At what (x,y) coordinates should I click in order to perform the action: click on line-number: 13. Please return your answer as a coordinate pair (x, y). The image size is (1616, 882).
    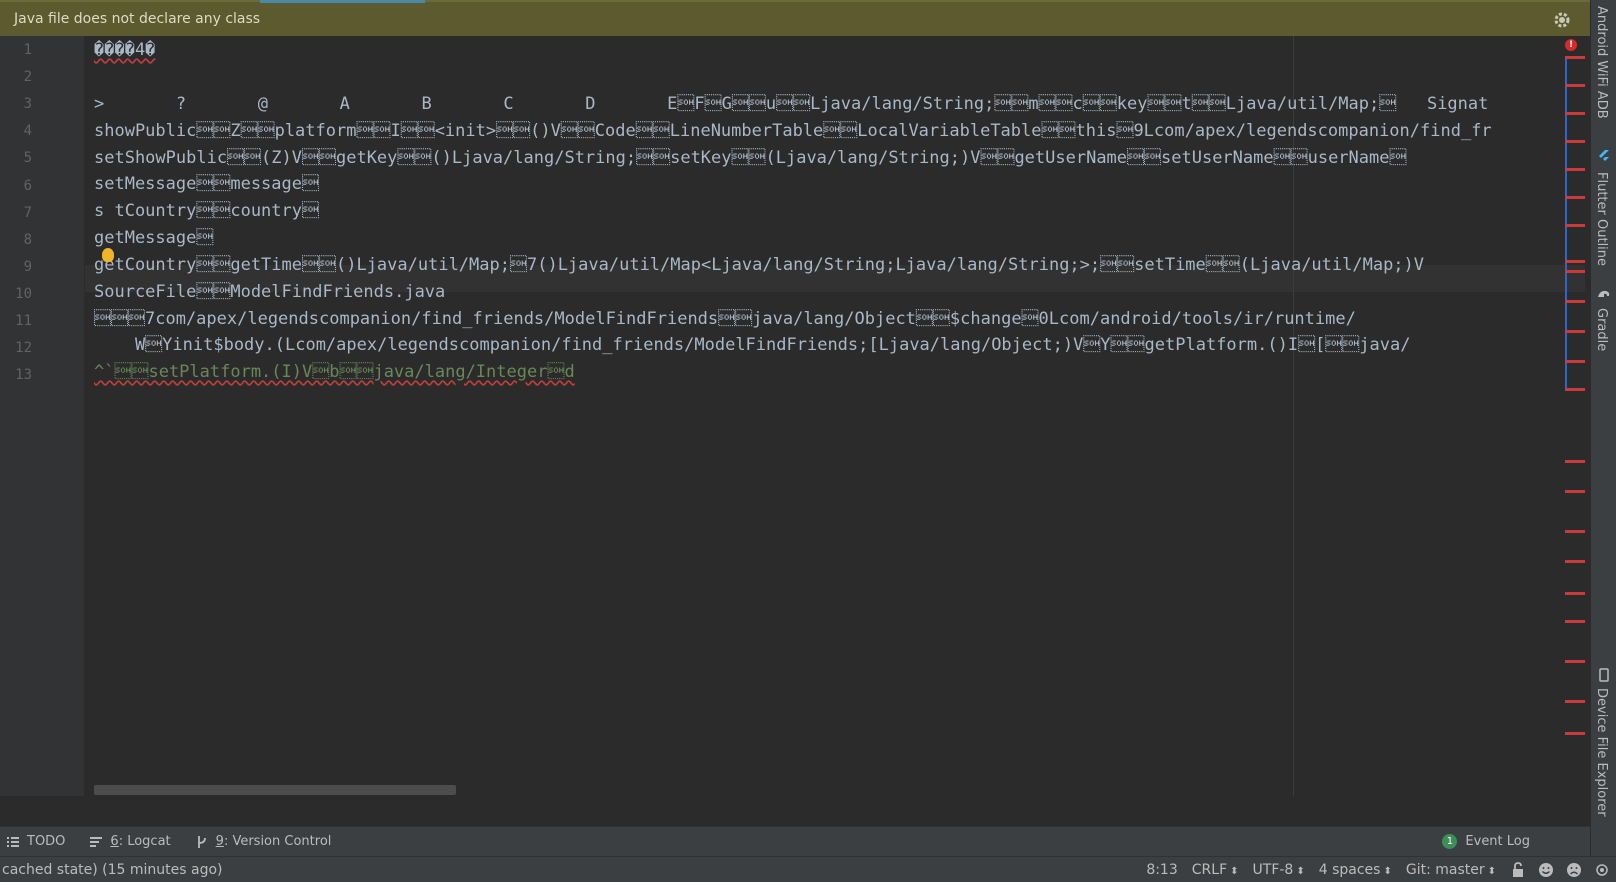
    Looking at the image, I should click on (23, 375).